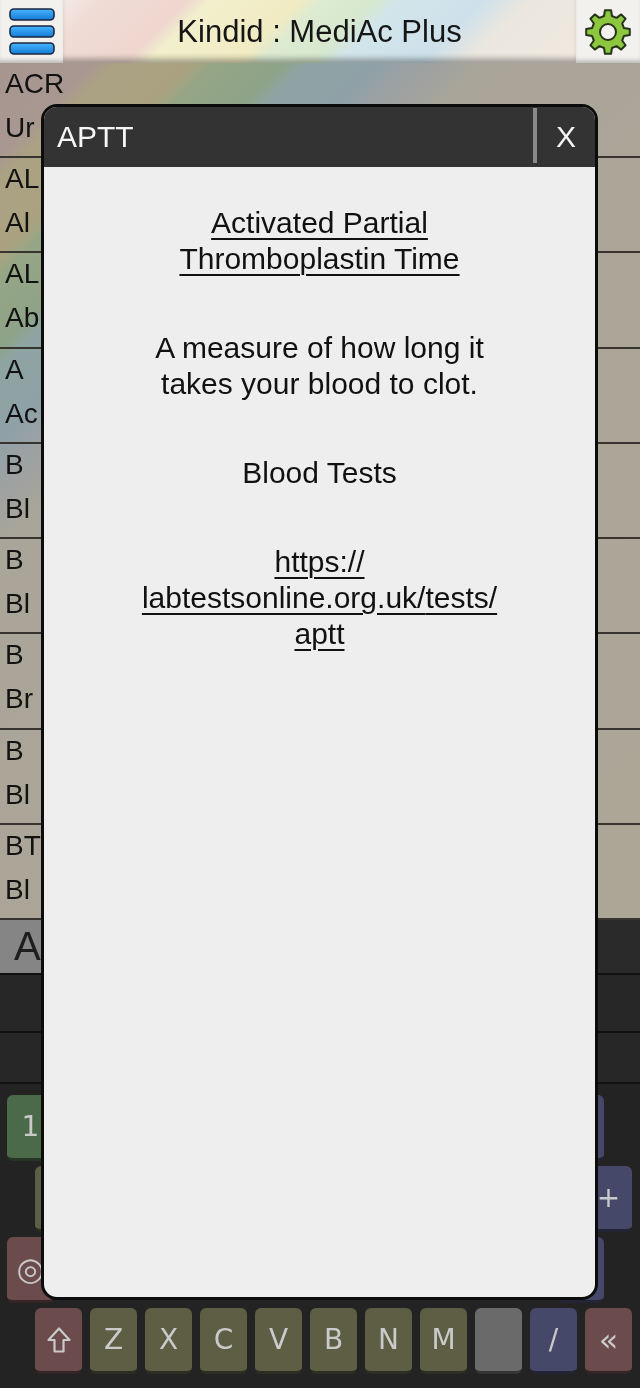  Describe the element at coordinates (319, 241) in the screenshot. I see `heading-link: Activated Partial Thromboplastin Time` at that location.